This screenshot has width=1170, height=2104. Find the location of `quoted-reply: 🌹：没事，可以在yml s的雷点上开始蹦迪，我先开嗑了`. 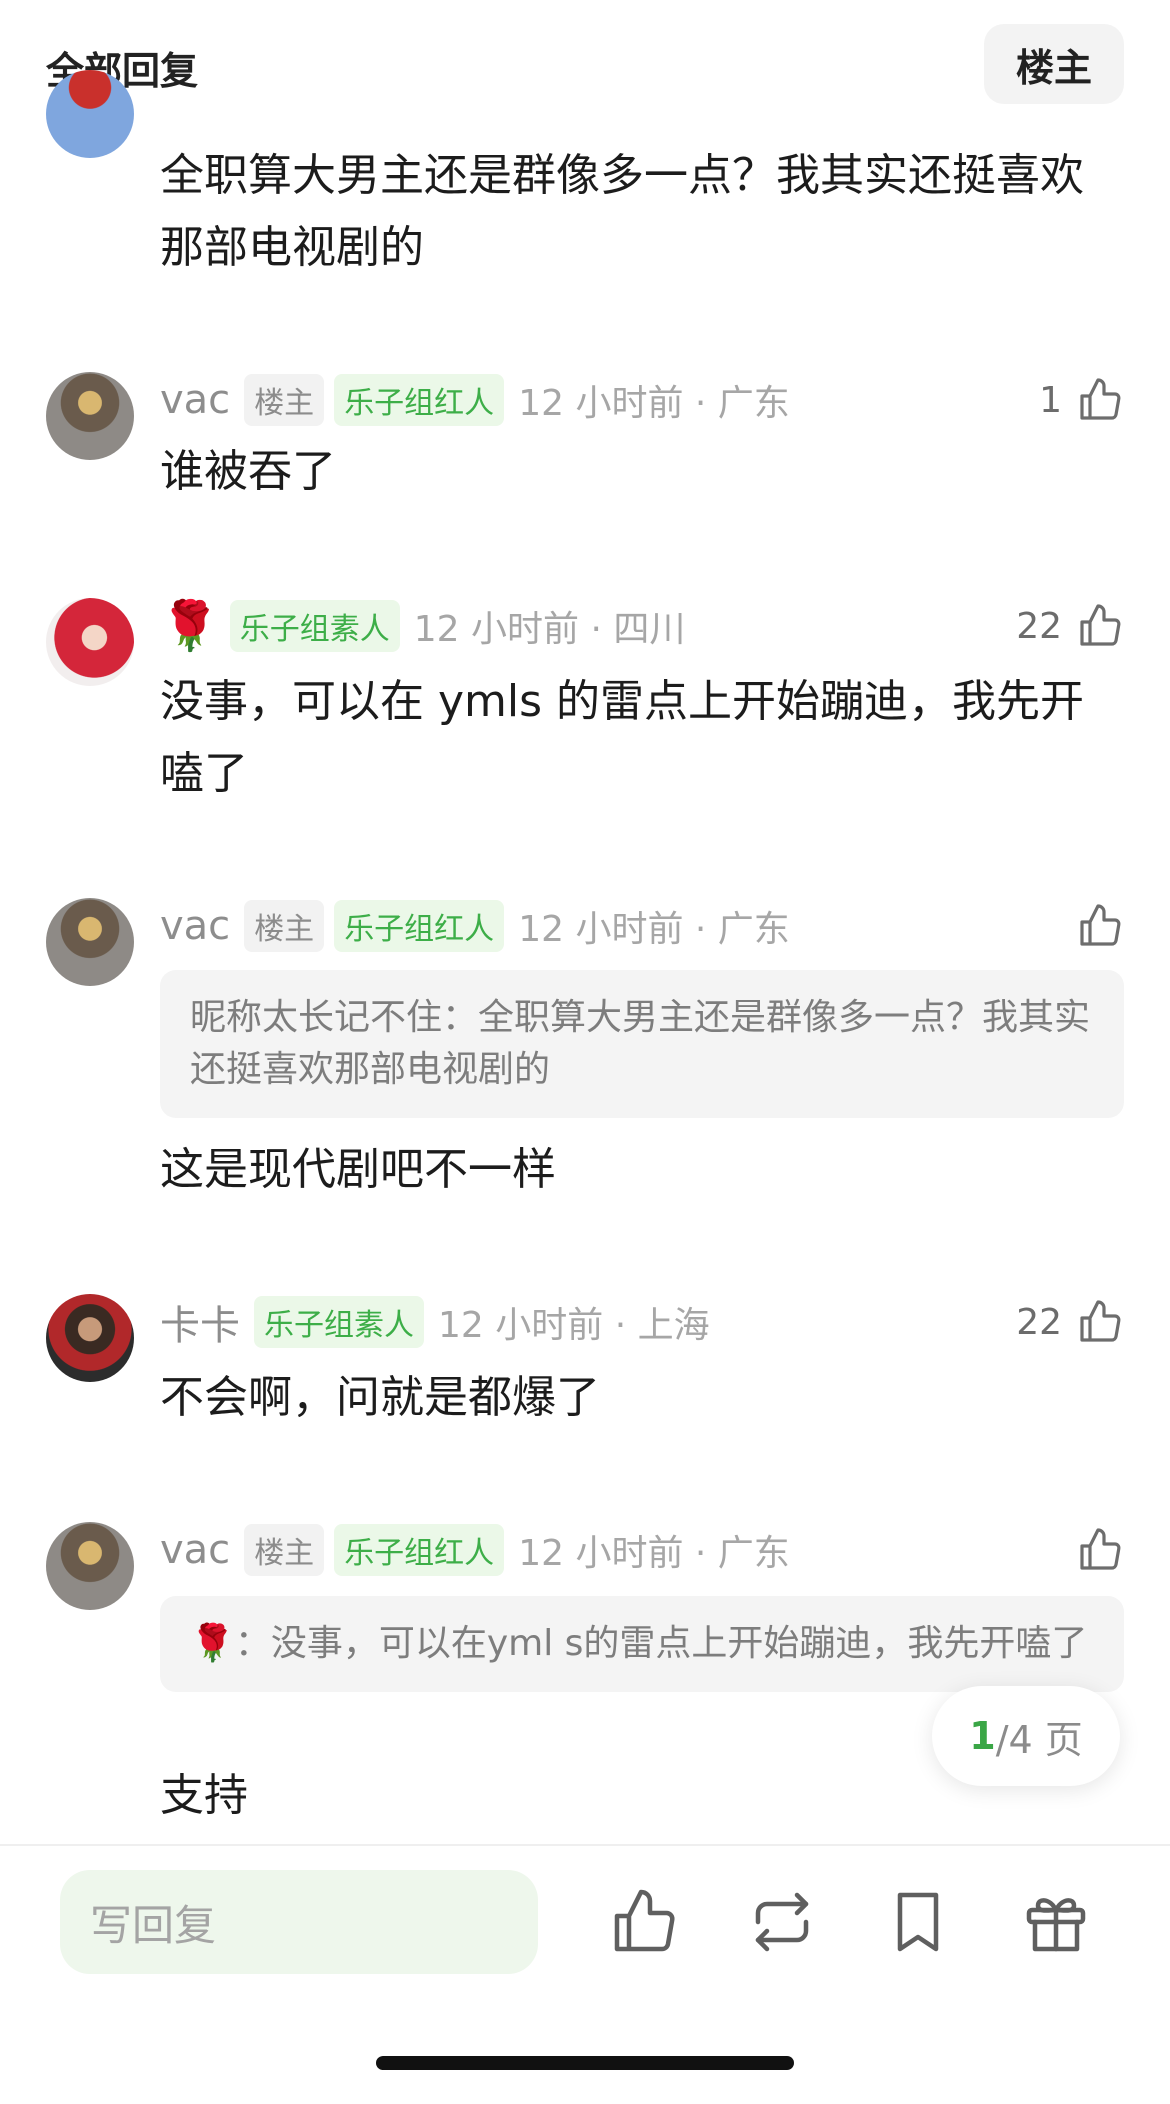

quoted-reply: 🌹：没事，可以在yml s的雷点上开始蹦迪，我先开嗑了 is located at coordinates (642, 1644).